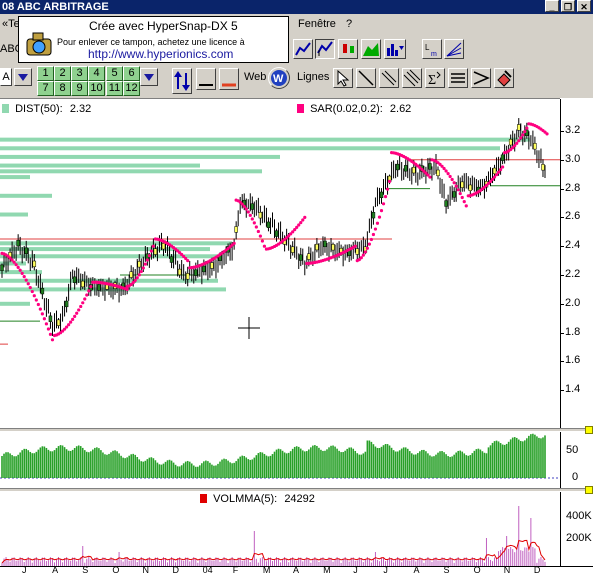 This screenshot has height=576, width=593. What do you see at coordinates (481, 78) in the screenshot?
I see `angle-tool-button` at bounding box center [481, 78].